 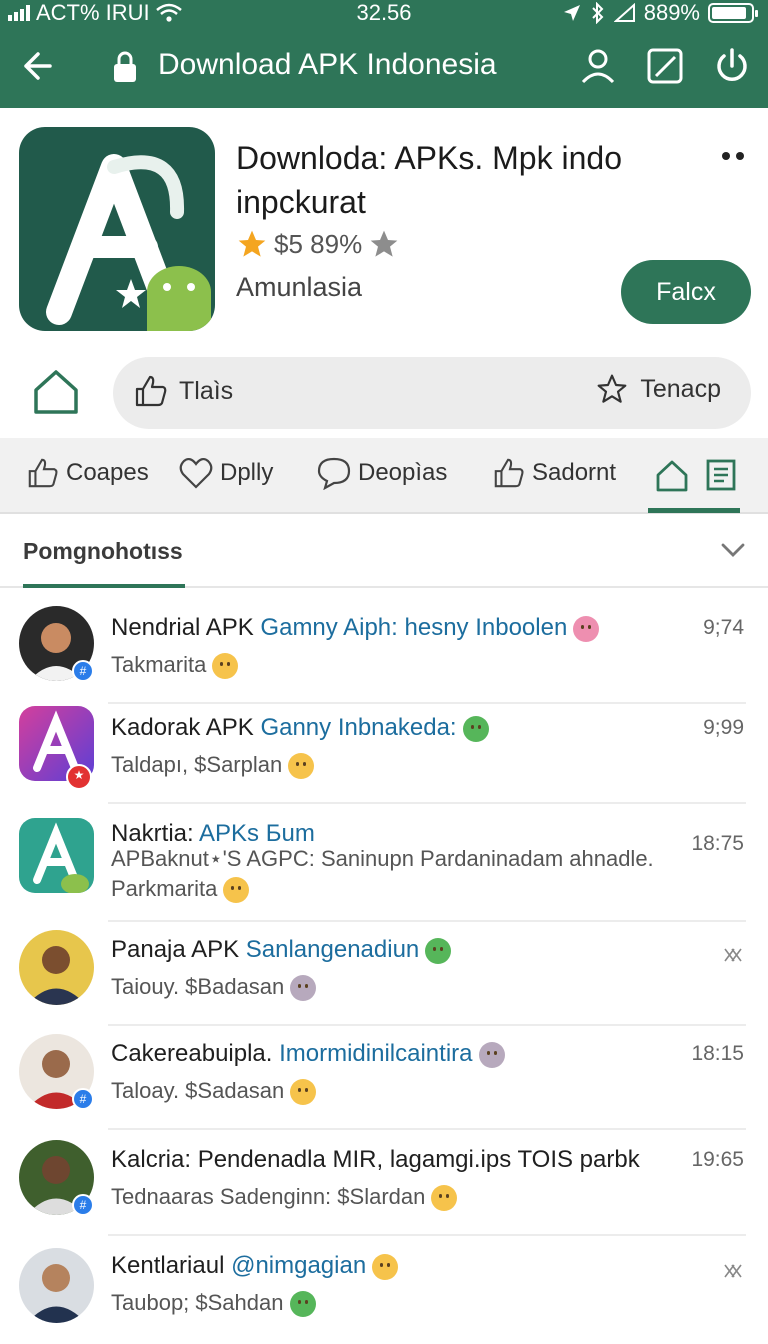 What do you see at coordinates (384, 243) in the screenshot?
I see `star-gray-icon` at bounding box center [384, 243].